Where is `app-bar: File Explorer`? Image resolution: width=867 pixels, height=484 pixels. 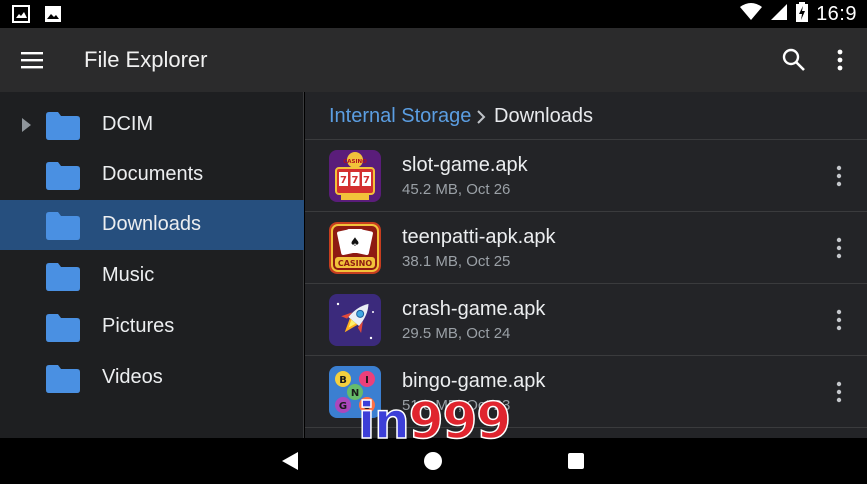 app-bar: File Explorer is located at coordinates (433, 60).